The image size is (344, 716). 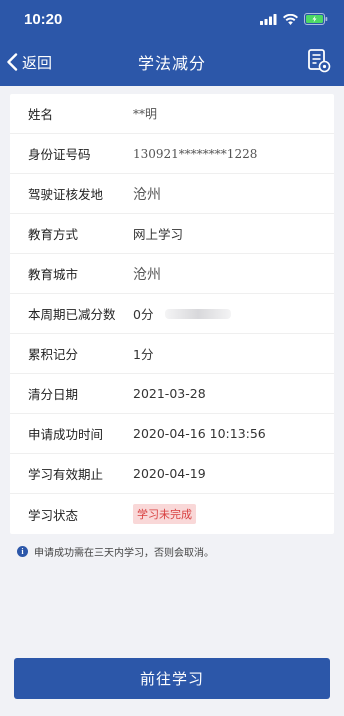 I want to click on info-value: 1分, so click(x=143, y=354).